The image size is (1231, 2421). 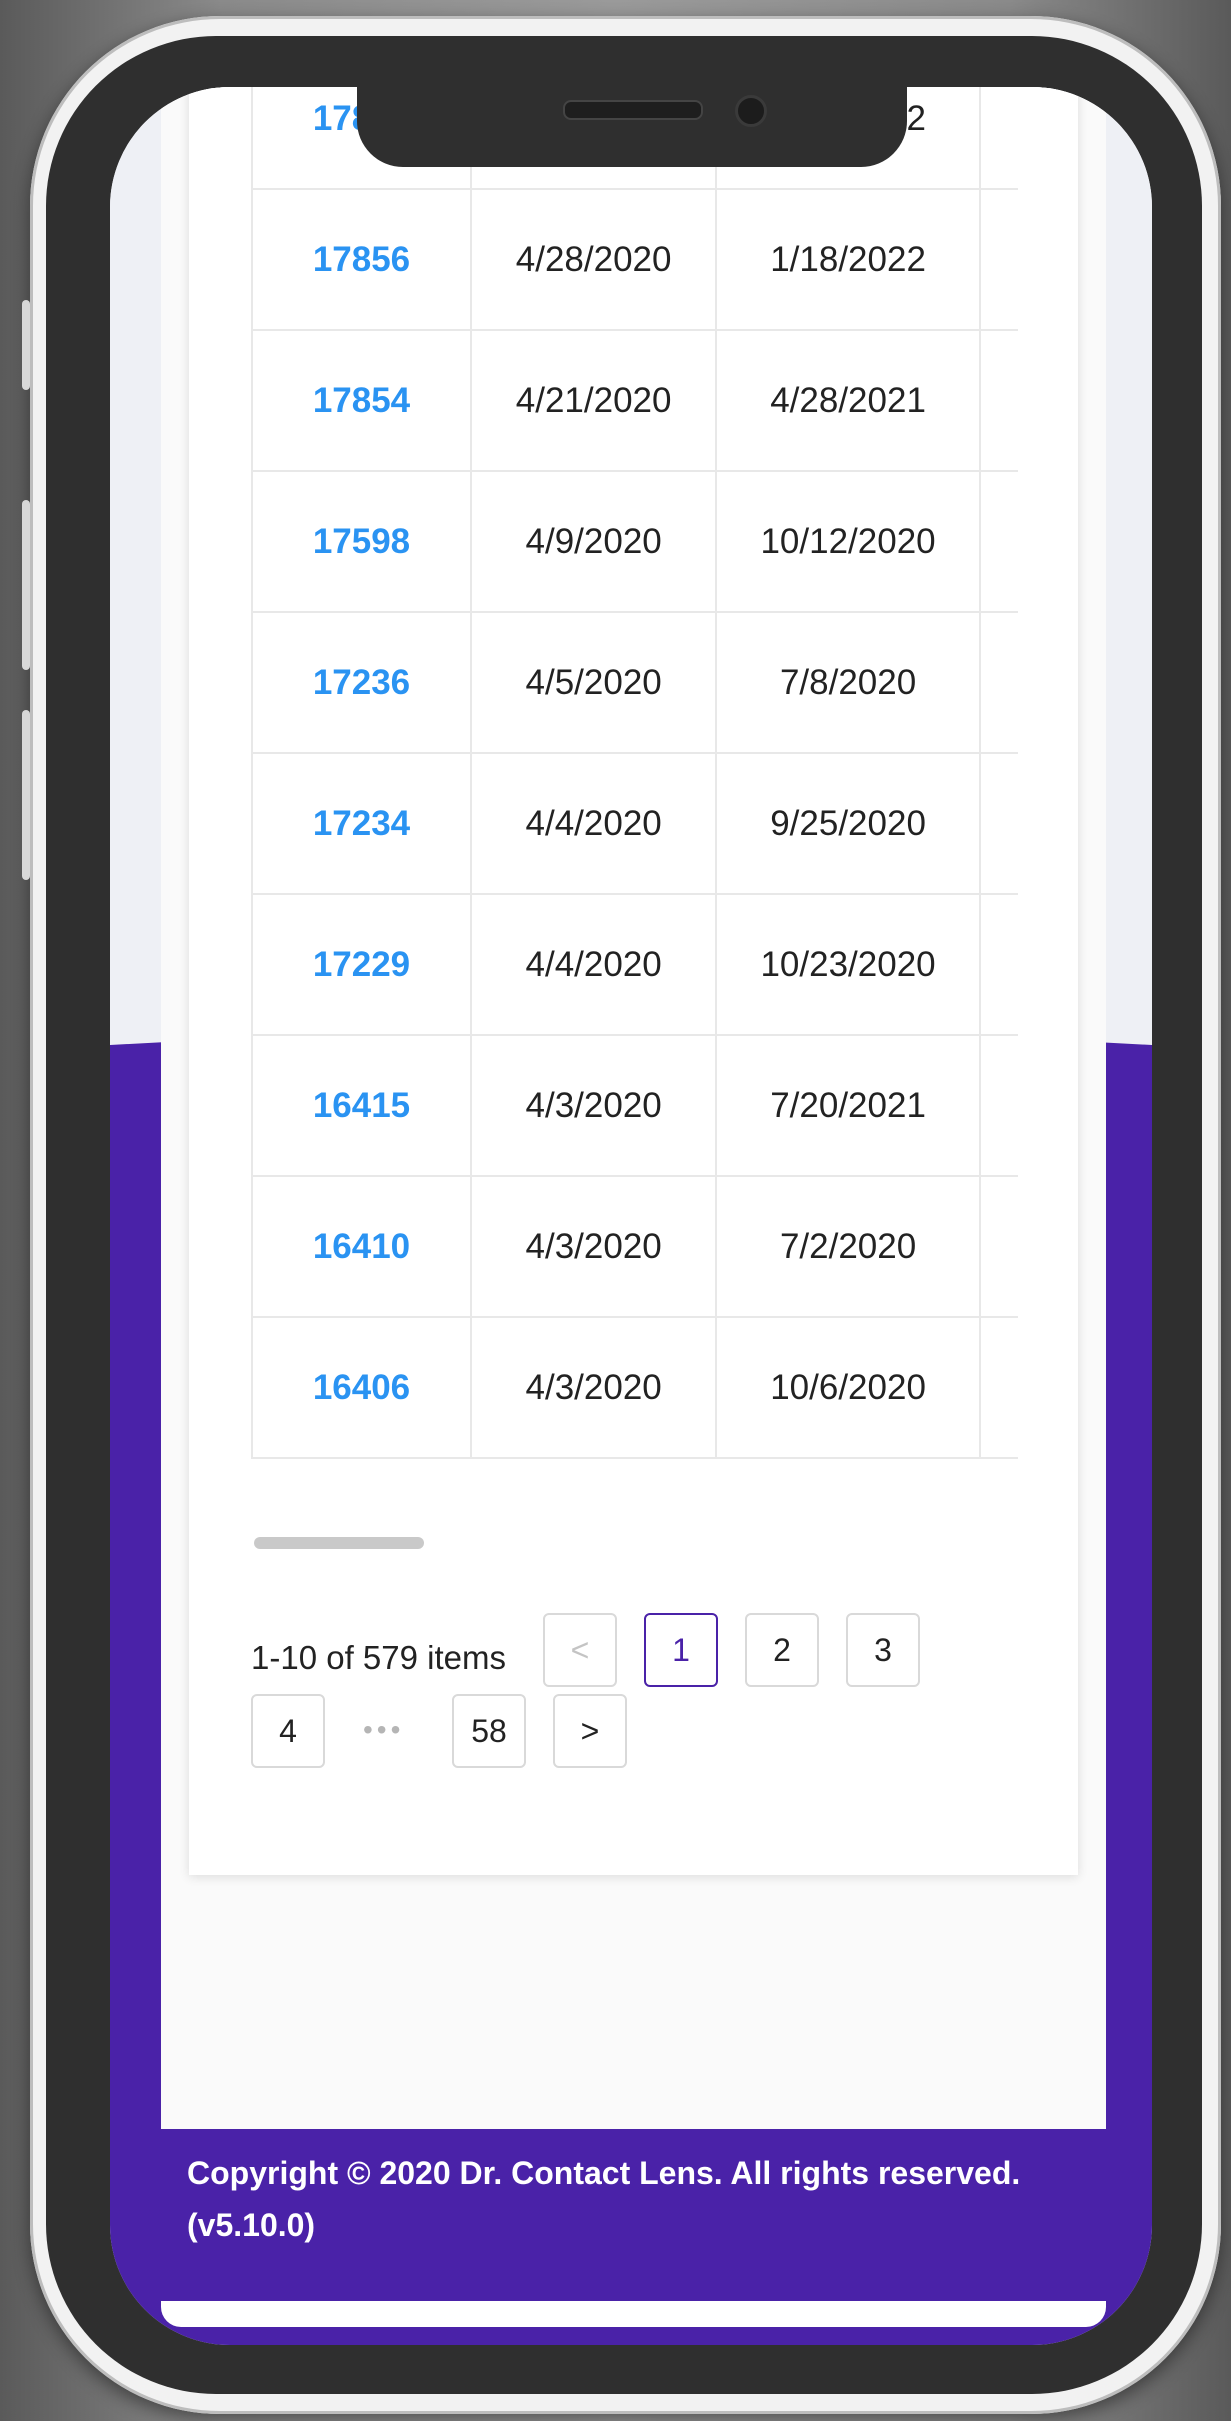 I want to click on expiry-date-cell: 4/28/2021, so click(x=848, y=400).